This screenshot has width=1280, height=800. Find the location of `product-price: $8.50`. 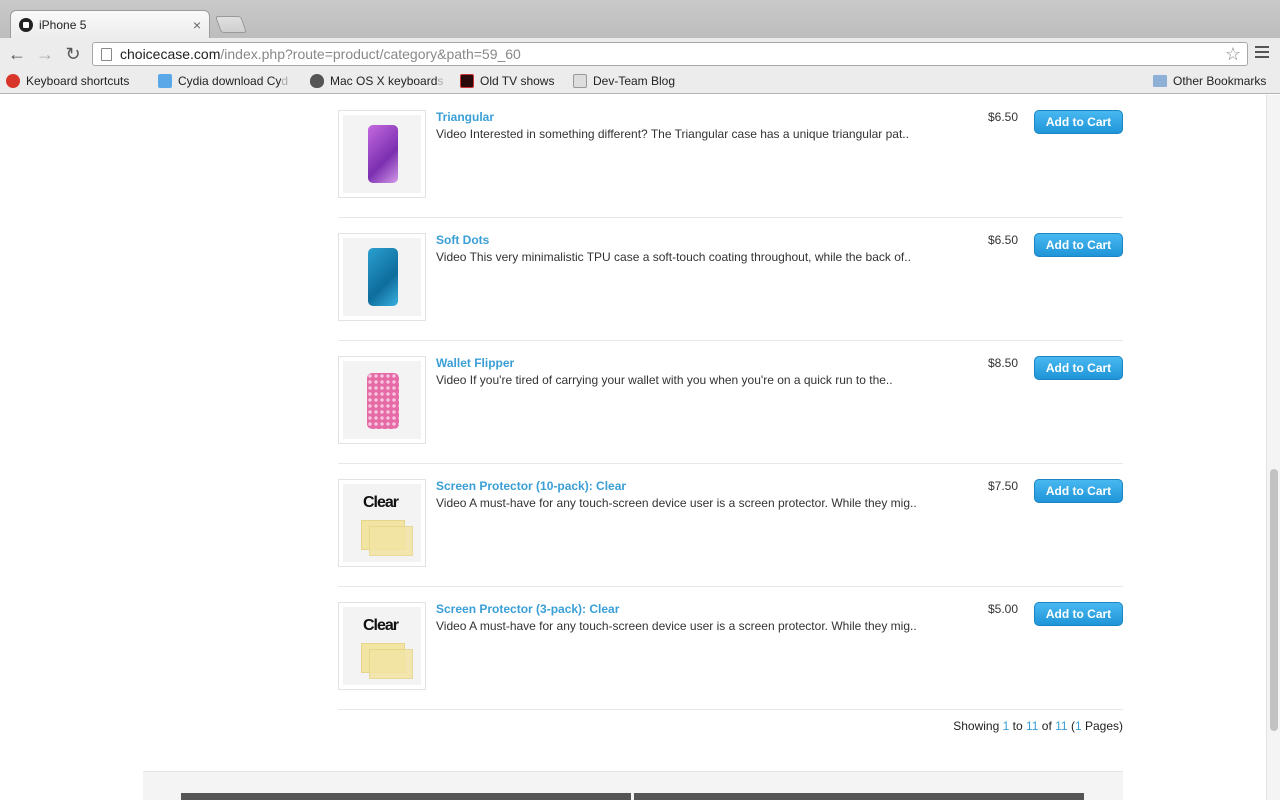

product-price: $8.50 is located at coordinates (1003, 363).